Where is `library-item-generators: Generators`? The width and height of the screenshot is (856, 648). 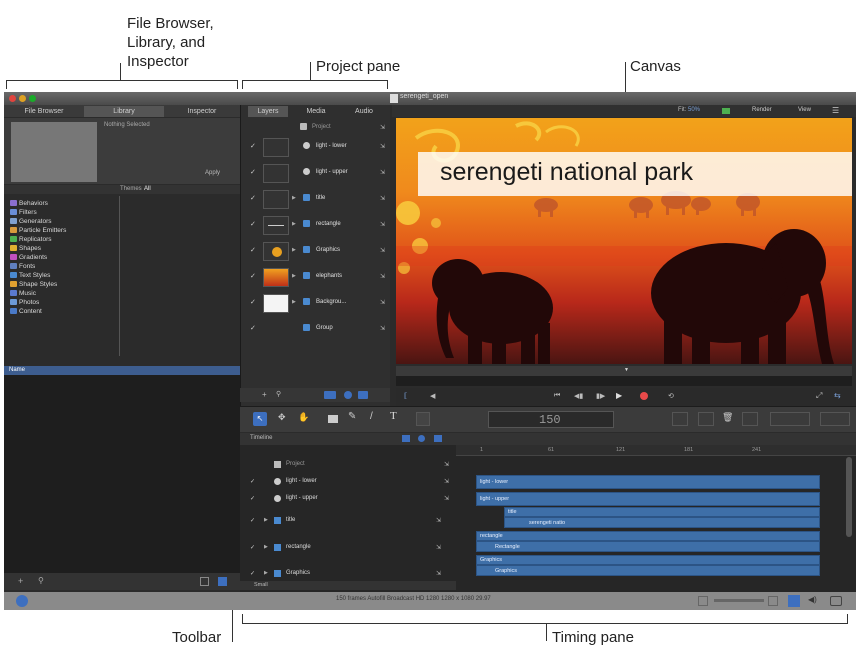 library-item-generators: Generators is located at coordinates (31, 221).